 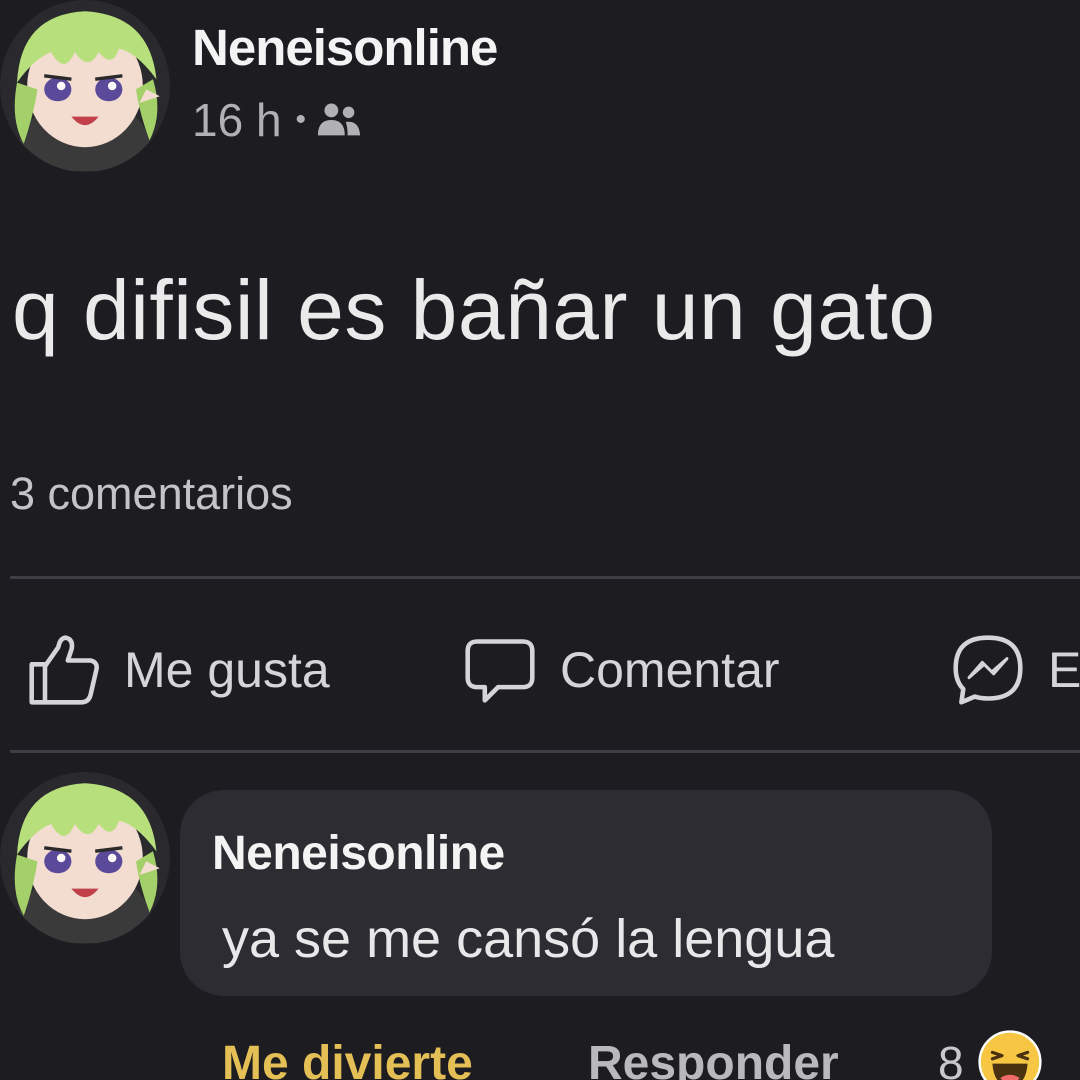 I want to click on haha-emoji-icon, so click(x=1010, y=1055).